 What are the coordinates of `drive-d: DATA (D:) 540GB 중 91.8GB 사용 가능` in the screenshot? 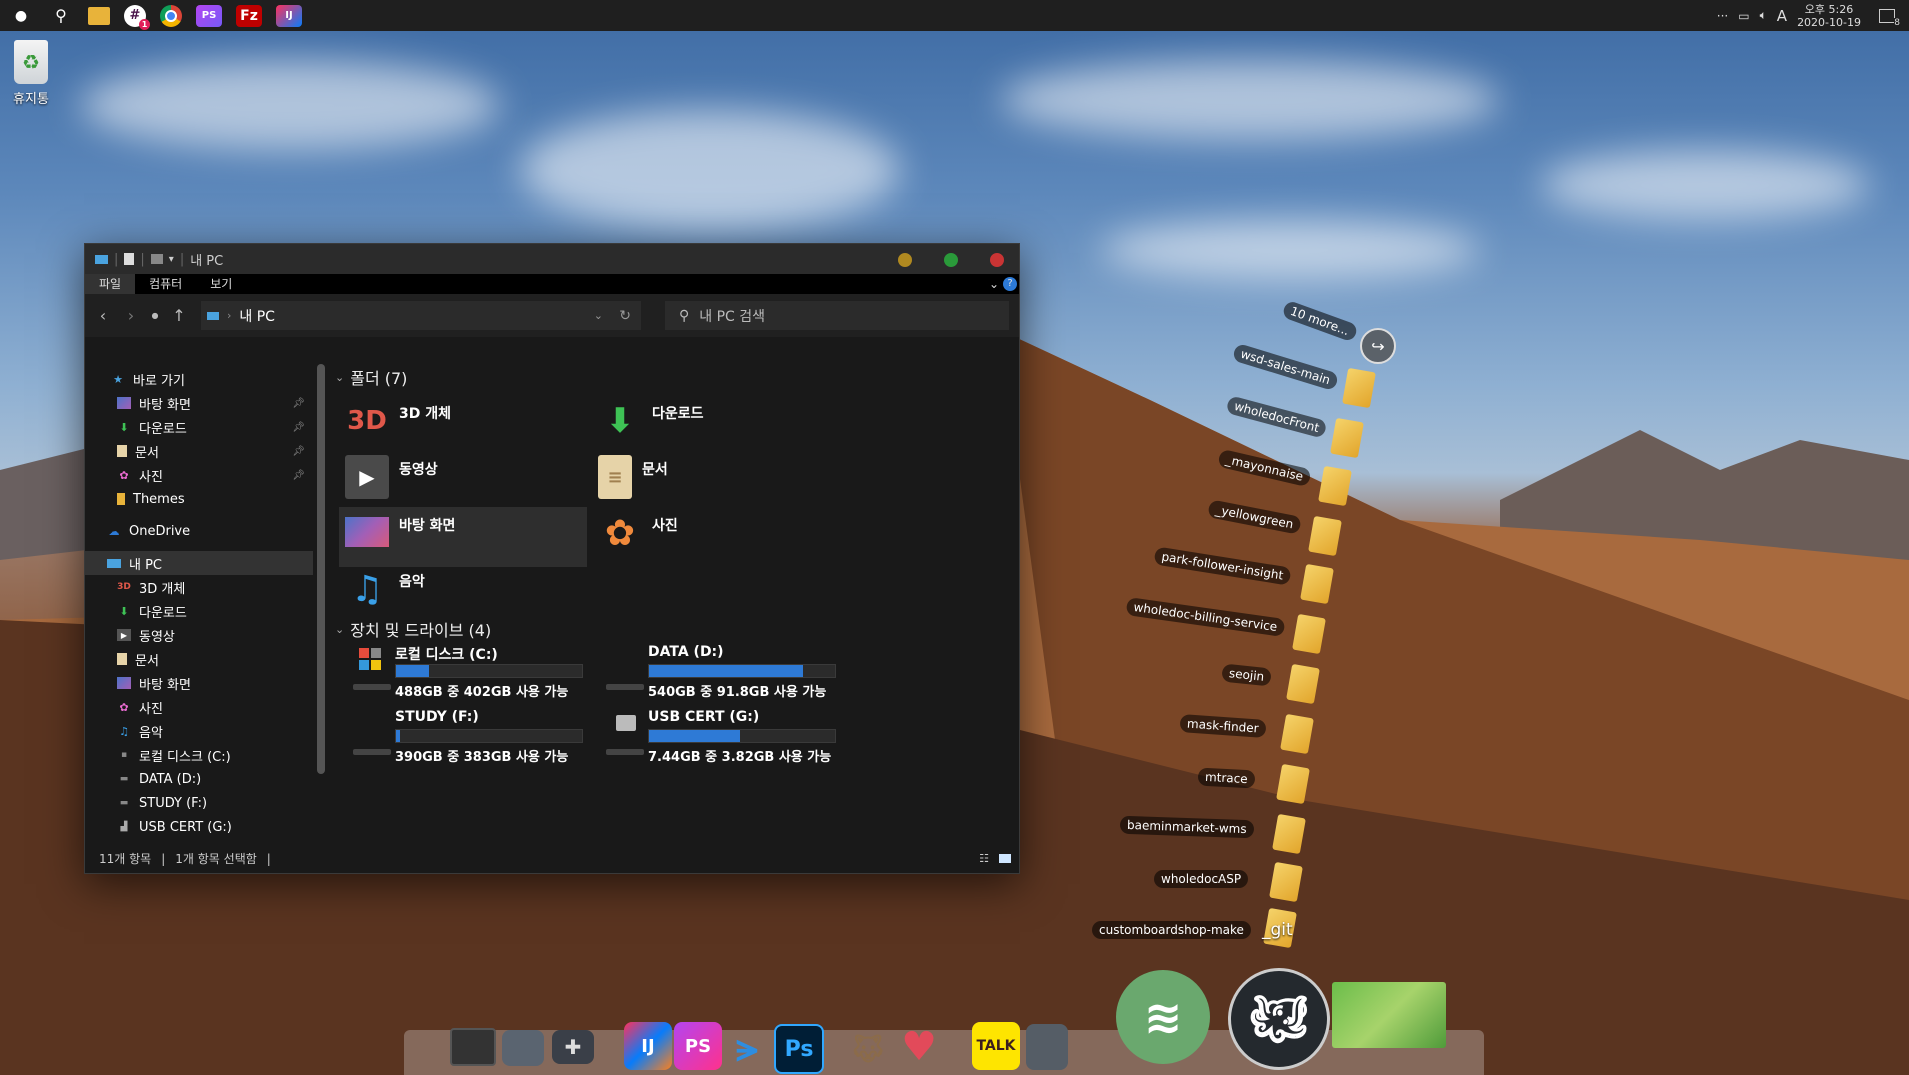 It's located at (722, 674).